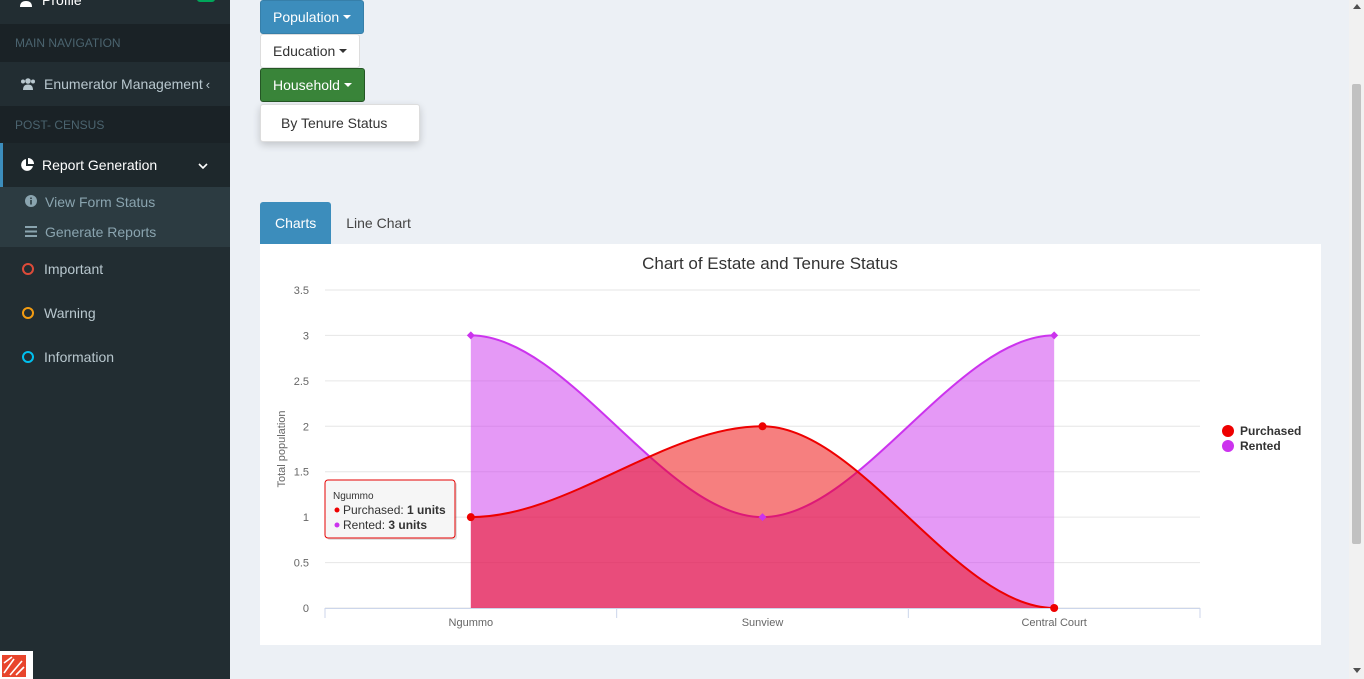  What do you see at coordinates (1357, 6) in the screenshot?
I see `scroll-up-arrow-icon` at bounding box center [1357, 6].